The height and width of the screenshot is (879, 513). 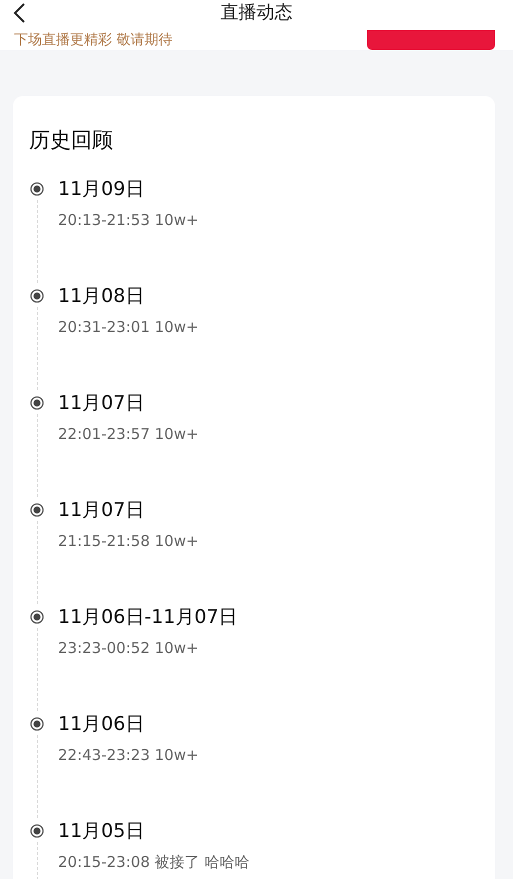 I want to click on time-range: 22:01-23:57 10w+, so click(x=128, y=434).